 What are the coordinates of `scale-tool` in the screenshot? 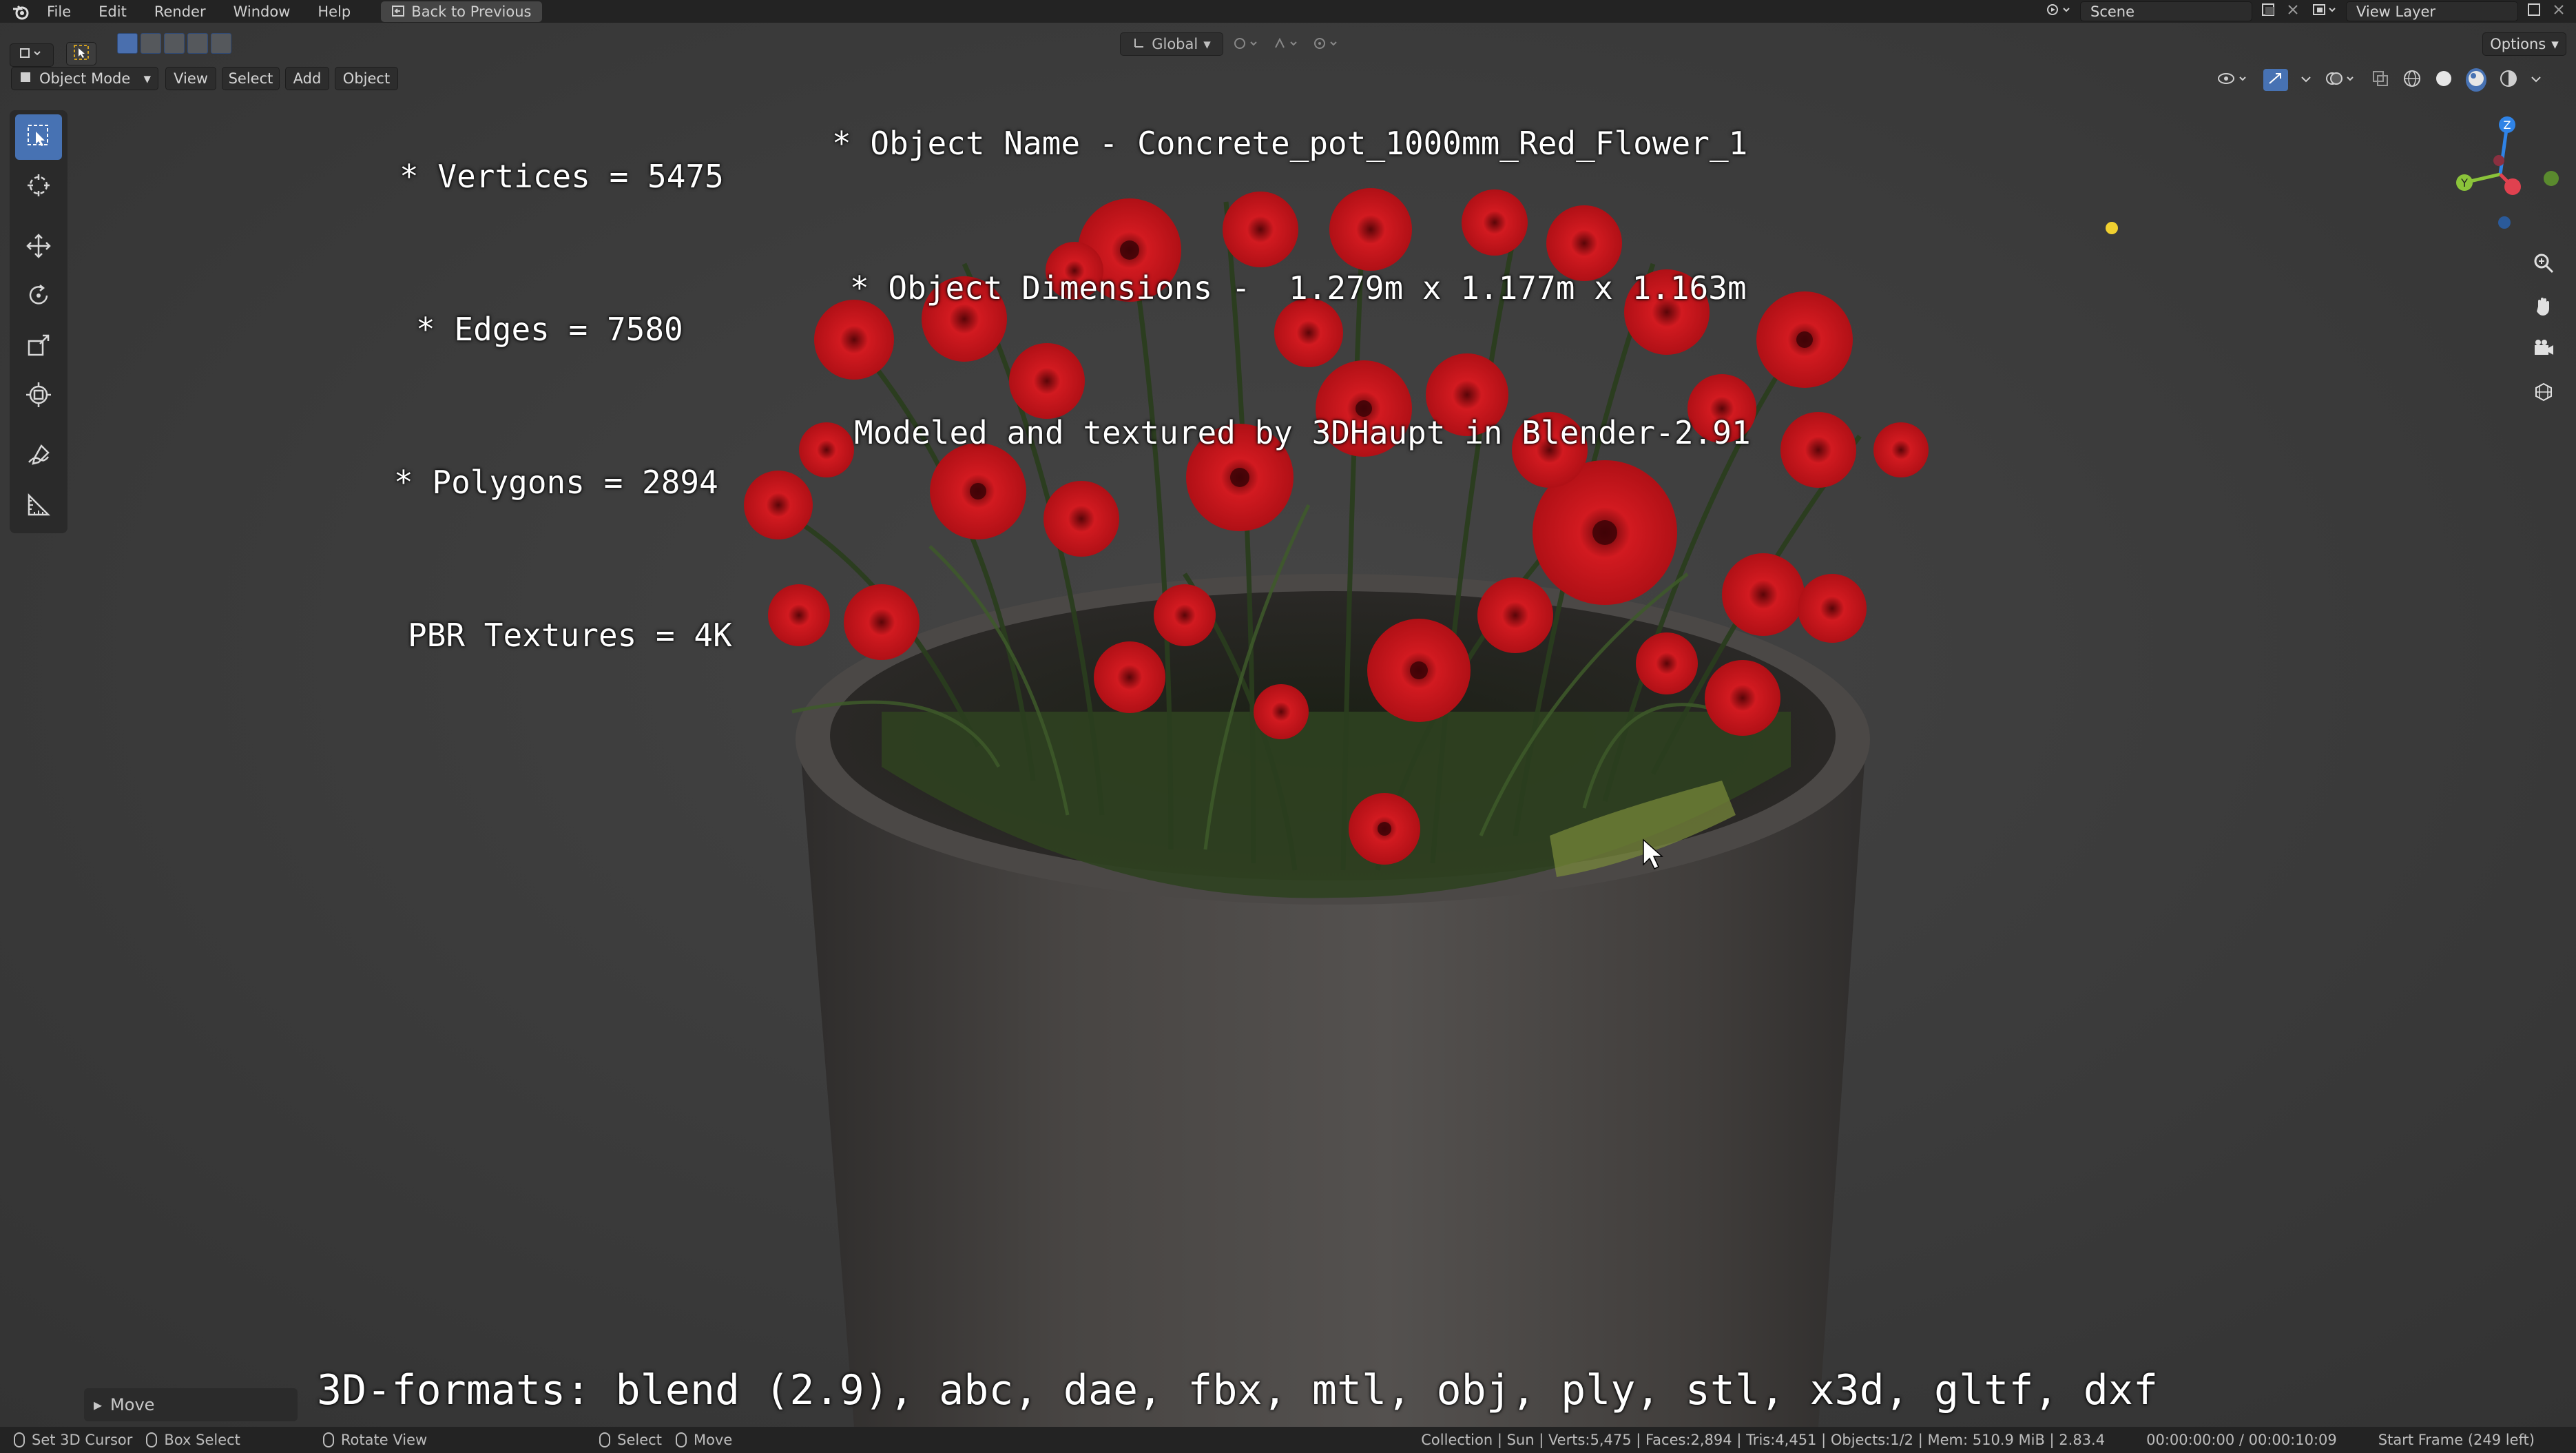 It's located at (38, 346).